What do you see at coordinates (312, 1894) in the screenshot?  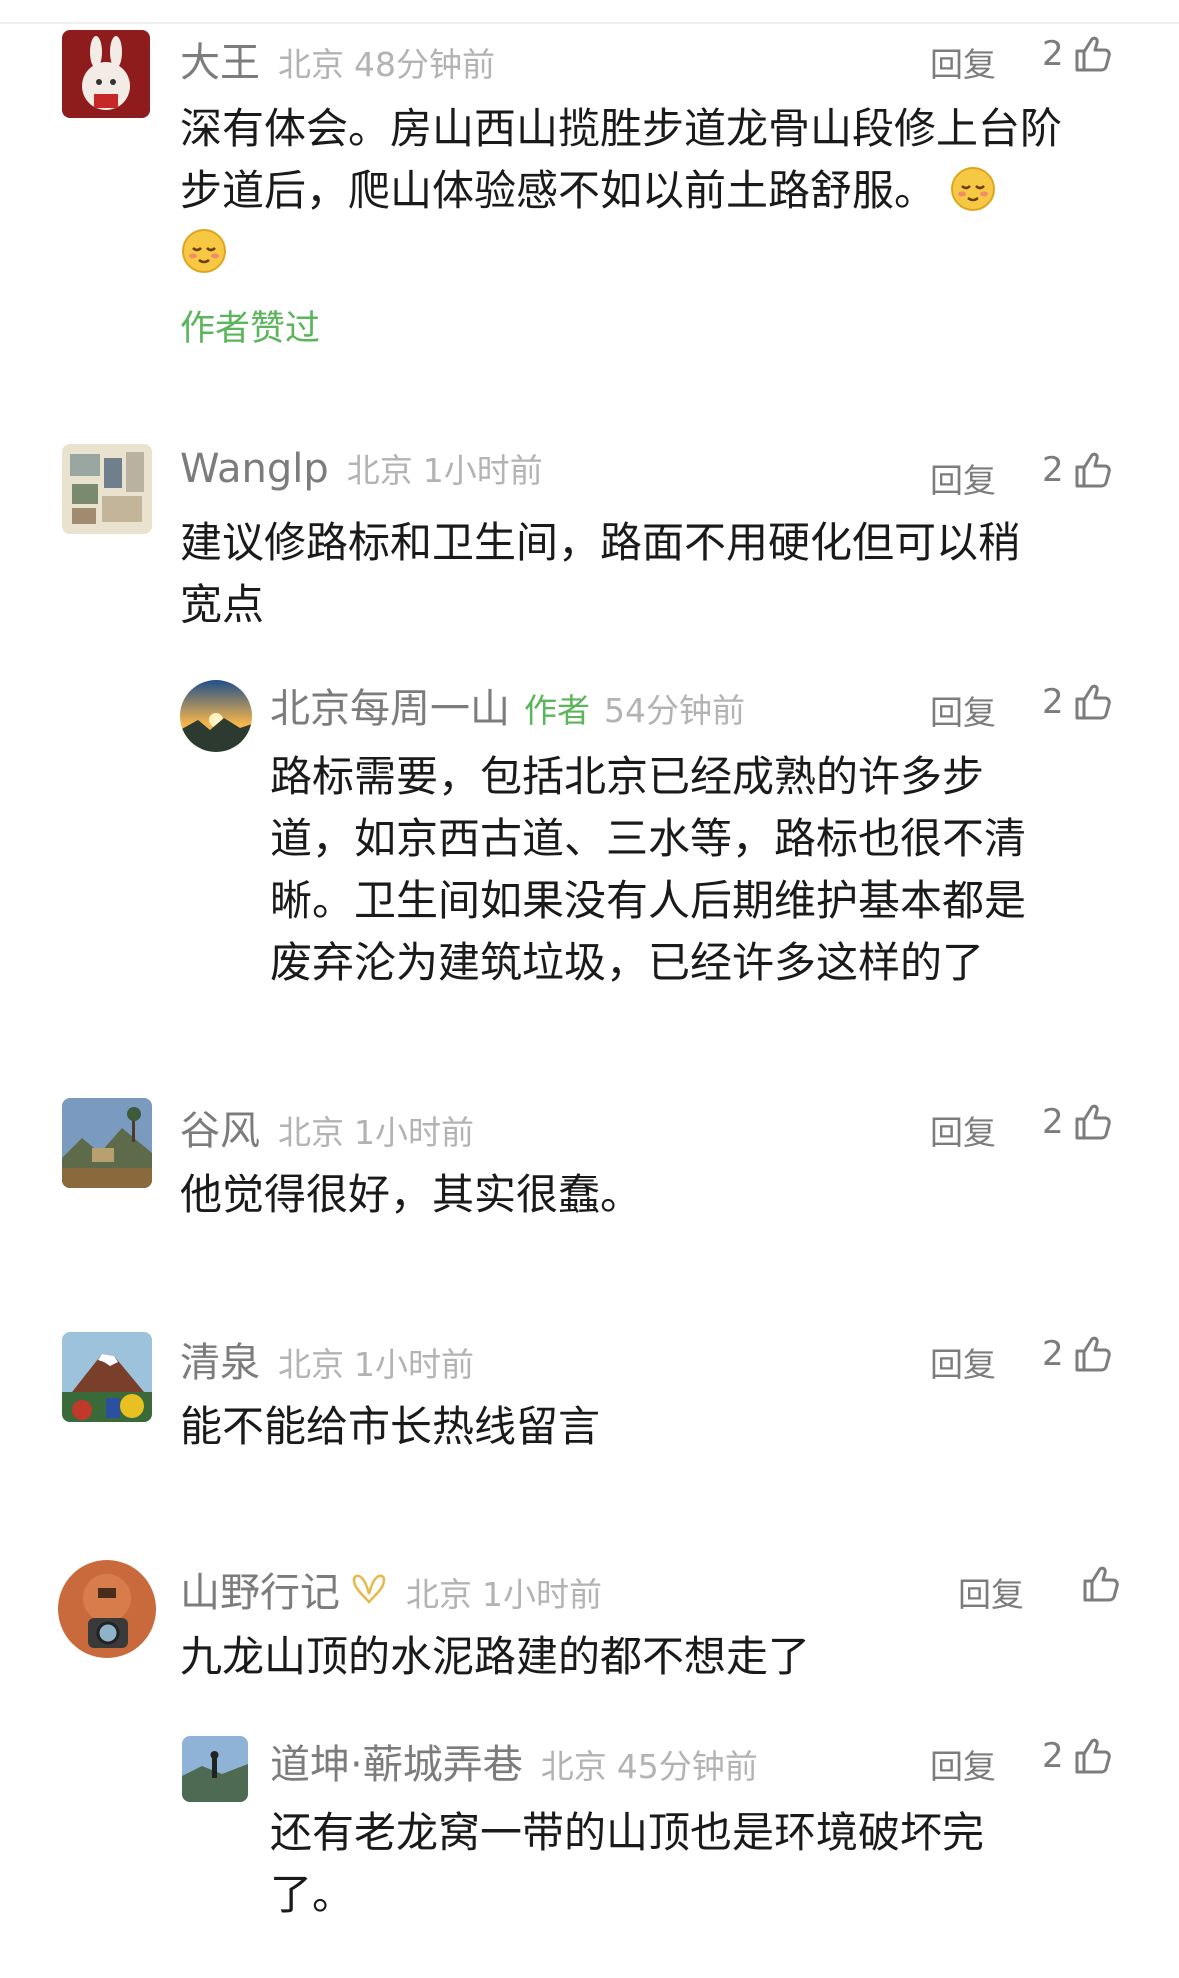 I see `comment-text-line: 了。` at bounding box center [312, 1894].